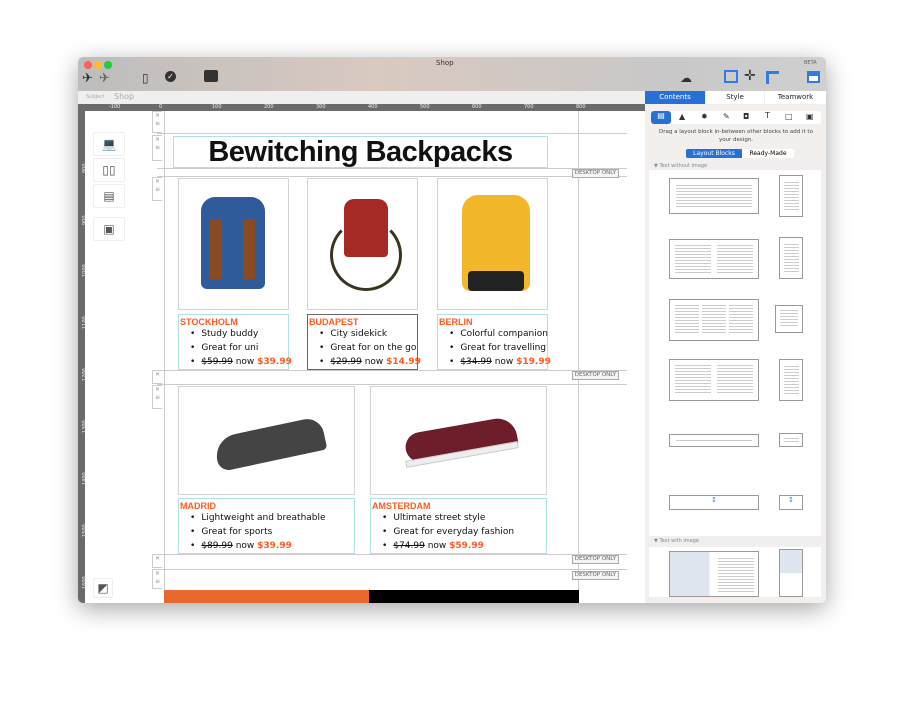 The height and width of the screenshot is (712, 900). What do you see at coordinates (726, 116) in the screenshot?
I see `pen-icon: ✎` at bounding box center [726, 116].